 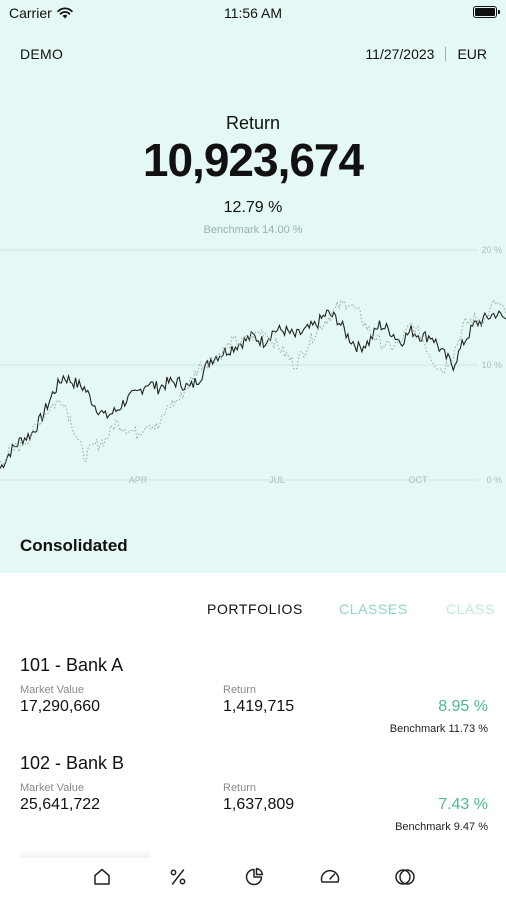 I want to click on pie-chart-icon, so click(x=254, y=876).